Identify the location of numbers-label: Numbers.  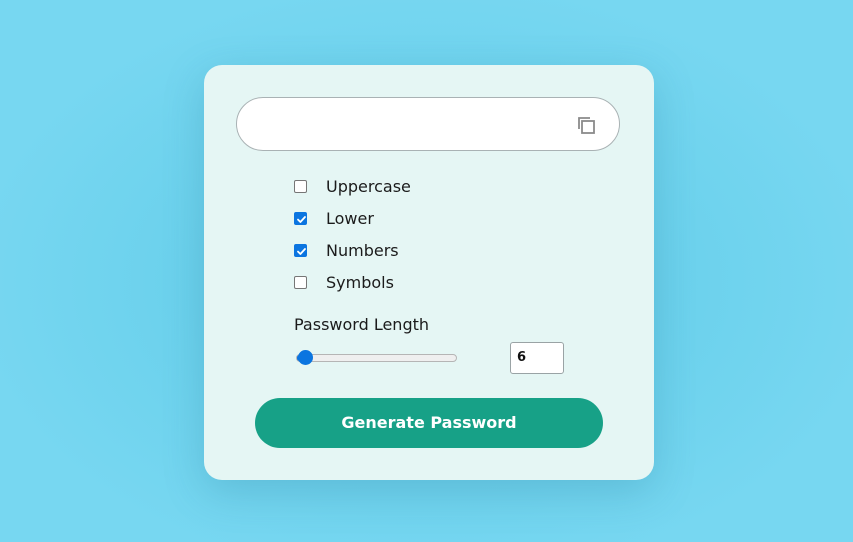
(362, 250).